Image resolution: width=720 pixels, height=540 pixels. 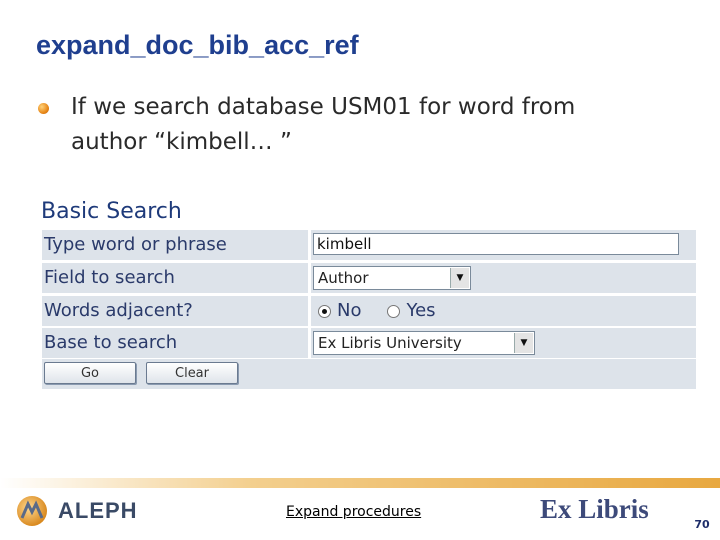 What do you see at coordinates (420, 311) in the screenshot?
I see `radio-yes-label: Yes` at bounding box center [420, 311].